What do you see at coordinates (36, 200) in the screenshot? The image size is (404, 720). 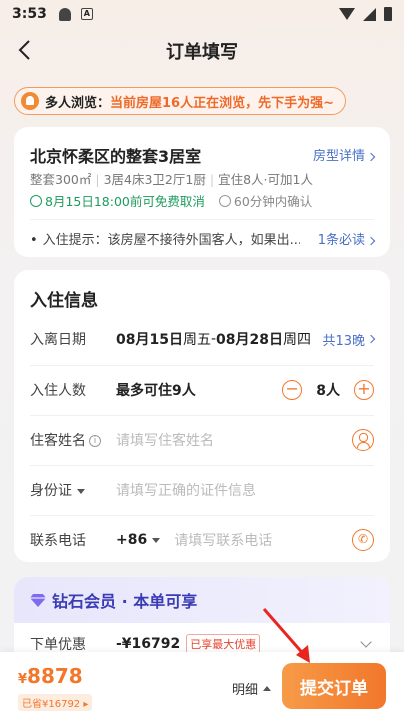 I see `check-circle-icon` at bounding box center [36, 200].